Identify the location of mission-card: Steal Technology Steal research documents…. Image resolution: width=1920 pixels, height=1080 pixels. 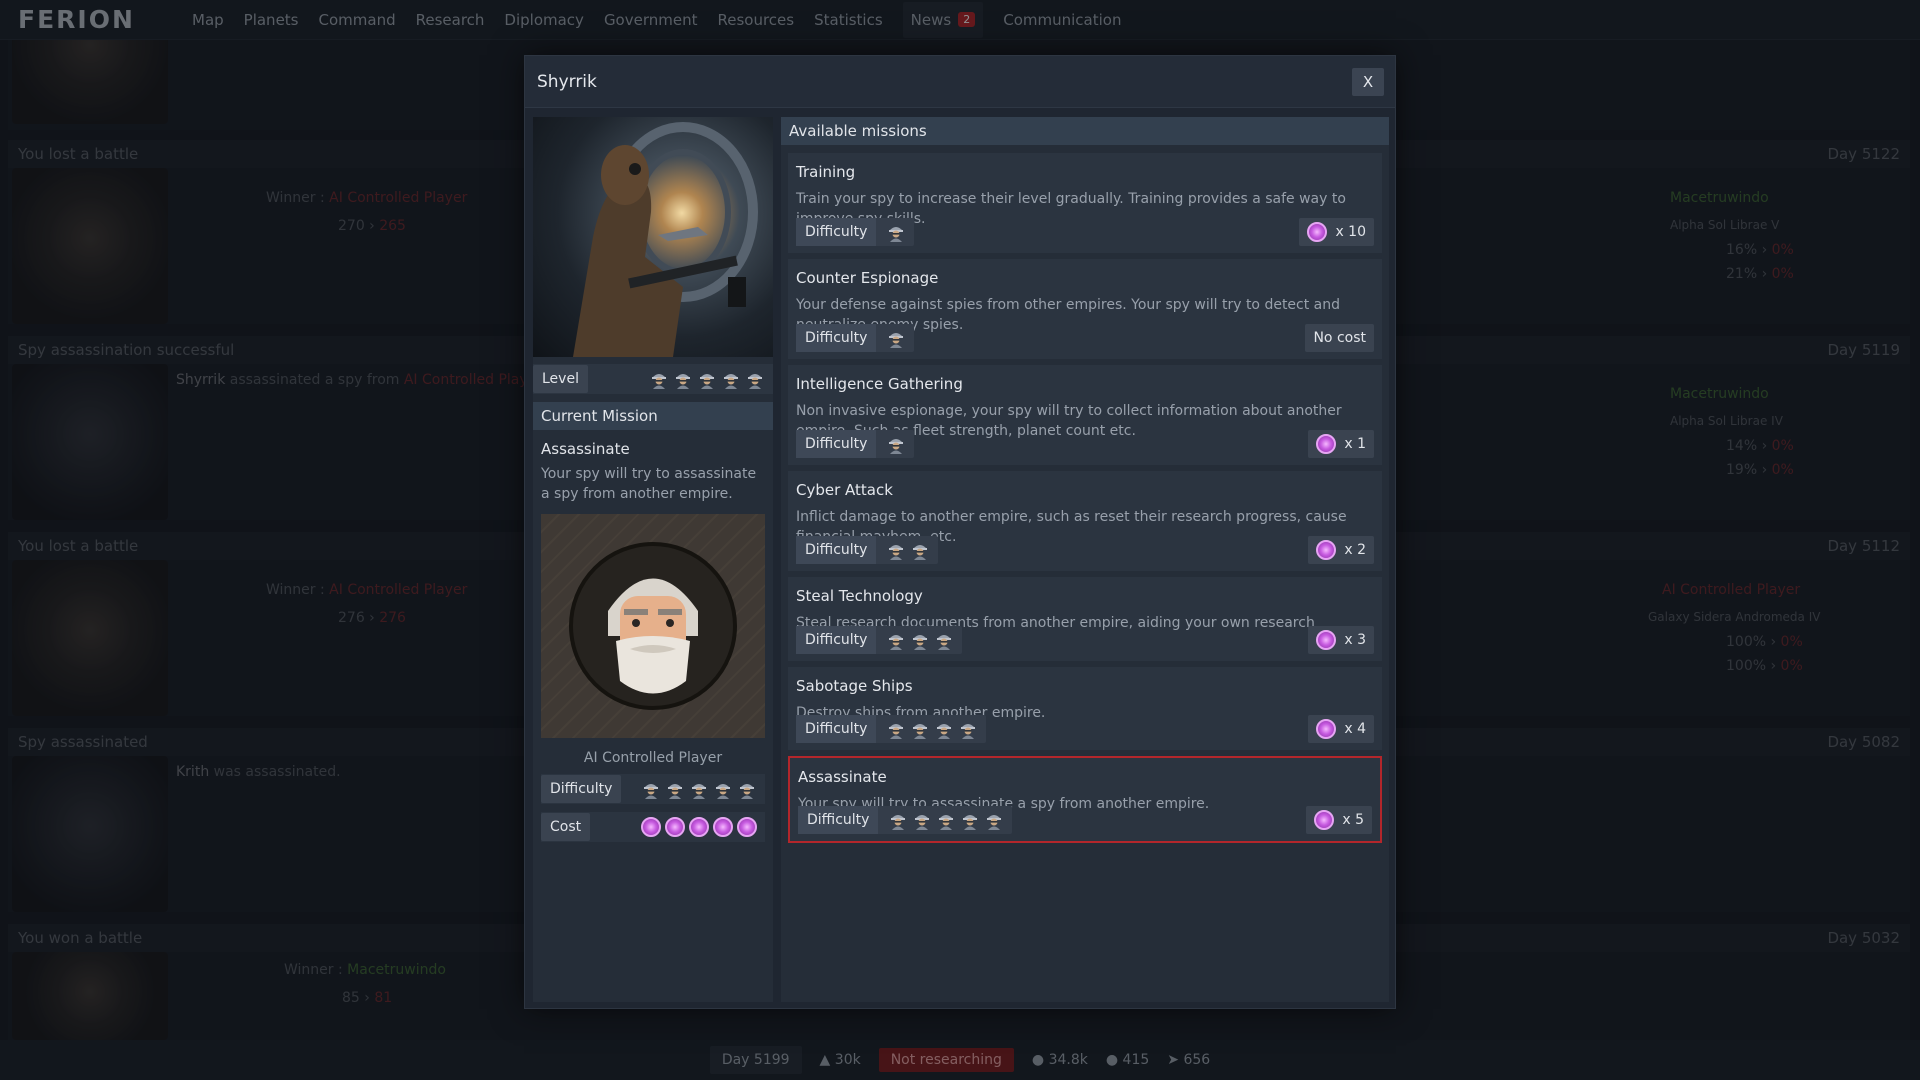
(1085, 619).